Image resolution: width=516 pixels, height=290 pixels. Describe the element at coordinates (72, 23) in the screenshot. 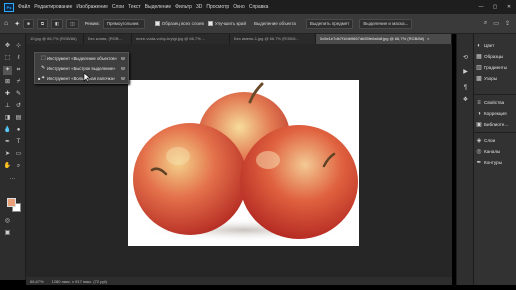

I see `intersect-selection-icon: ◫` at that location.